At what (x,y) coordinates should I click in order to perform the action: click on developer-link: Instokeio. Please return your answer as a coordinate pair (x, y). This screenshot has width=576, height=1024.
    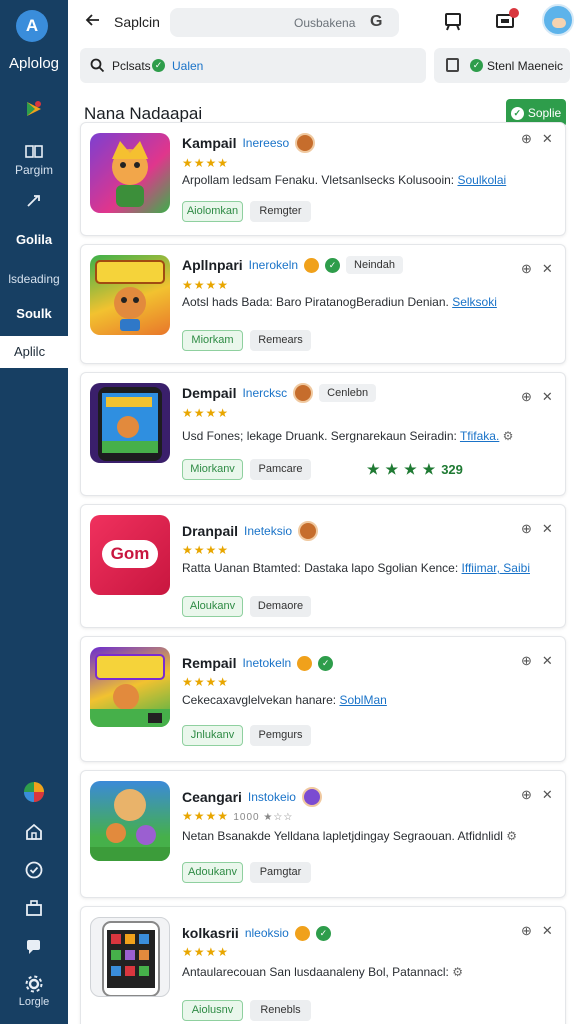
    Looking at the image, I should click on (272, 797).